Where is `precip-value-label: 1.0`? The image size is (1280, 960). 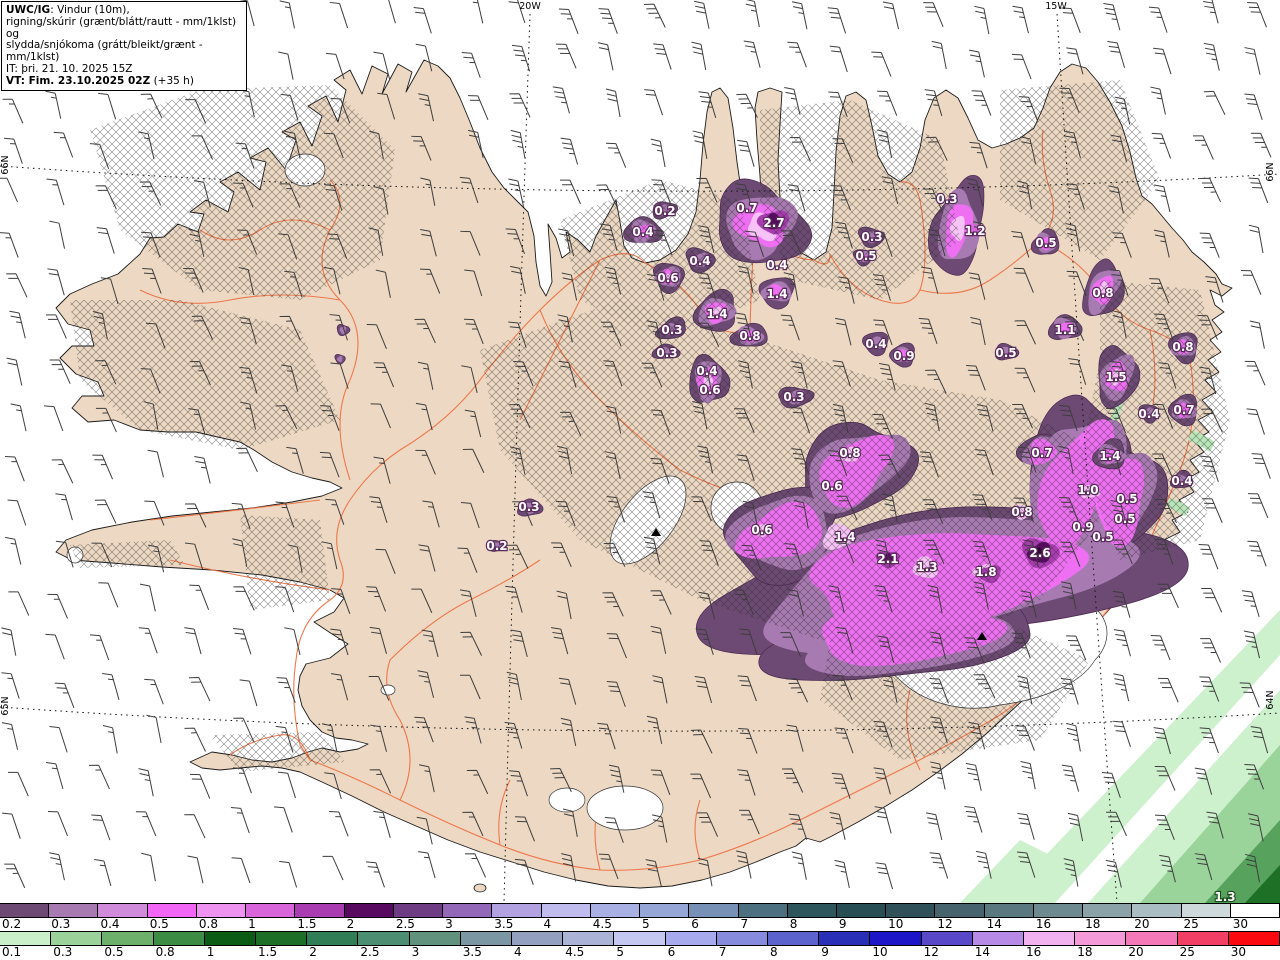 precip-value-label: 1.0 is located at coordinates (1087, 490).